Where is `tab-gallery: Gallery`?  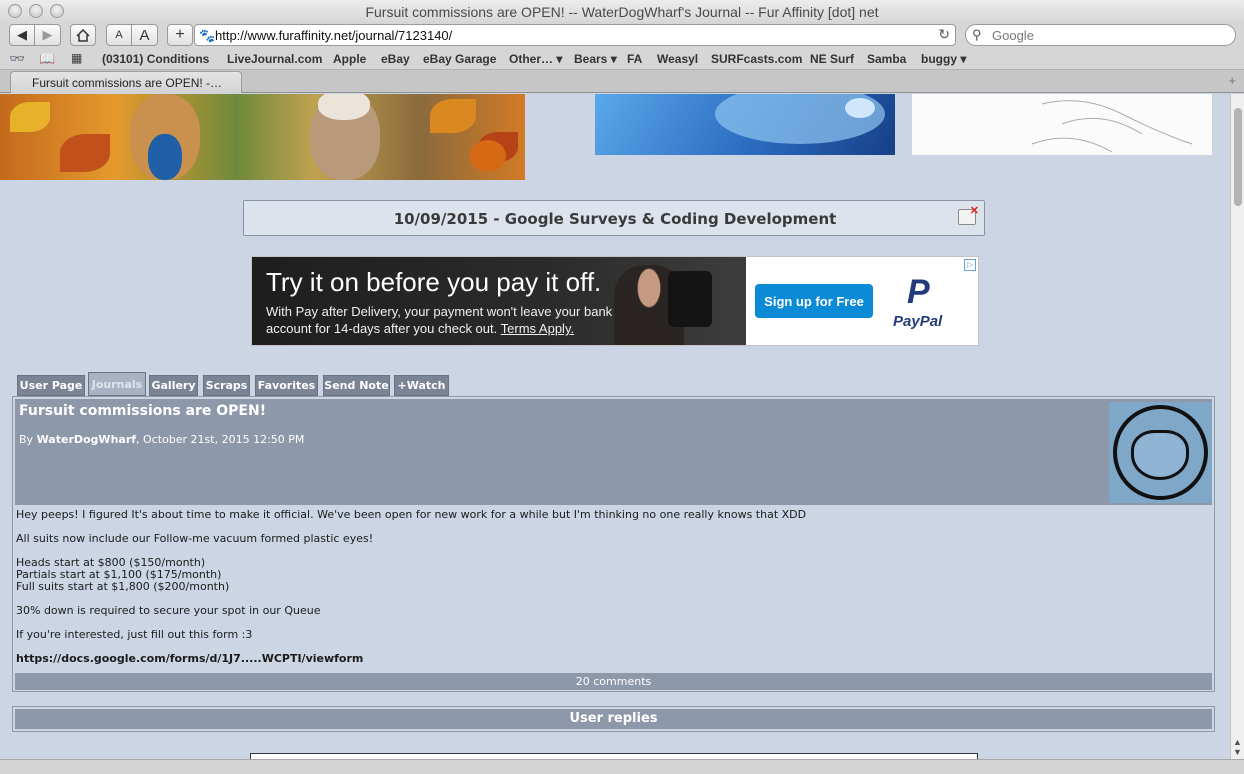
tab-gallery: Gallery is located at coordinates (173, 385).